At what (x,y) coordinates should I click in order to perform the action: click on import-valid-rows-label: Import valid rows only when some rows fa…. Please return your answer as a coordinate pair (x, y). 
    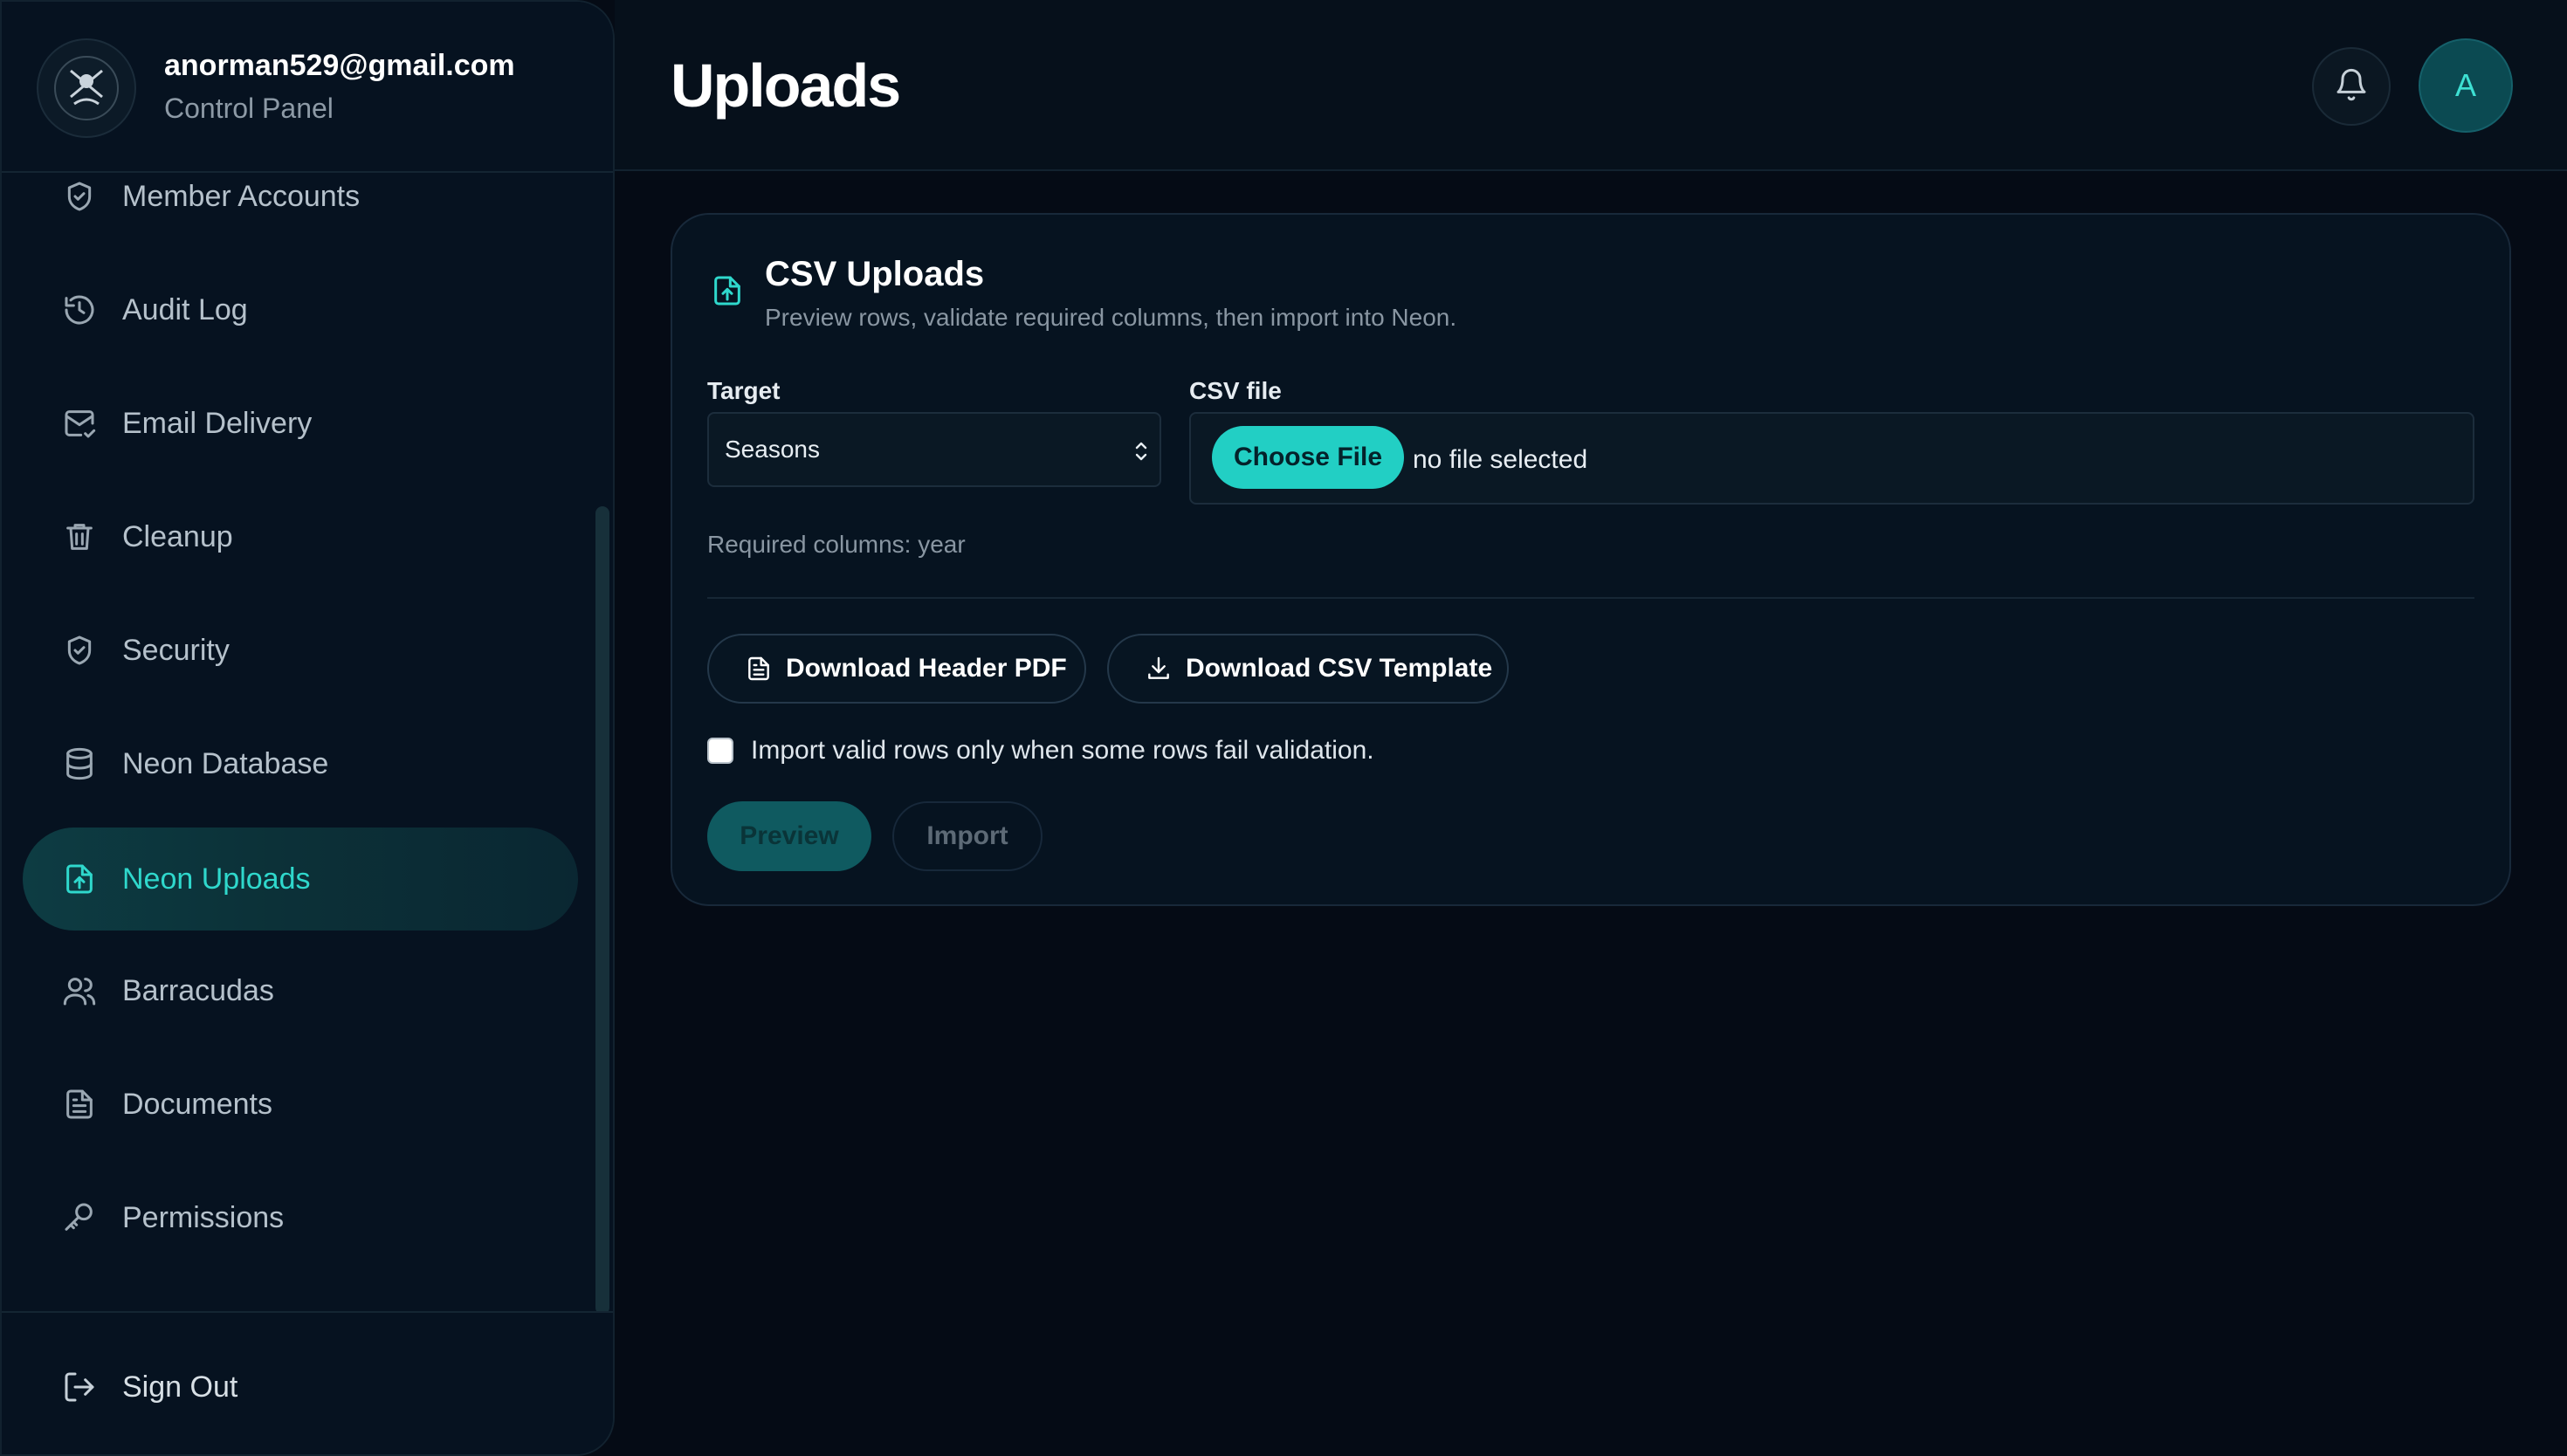
    Looking at the image, I should click on (1062, 750).